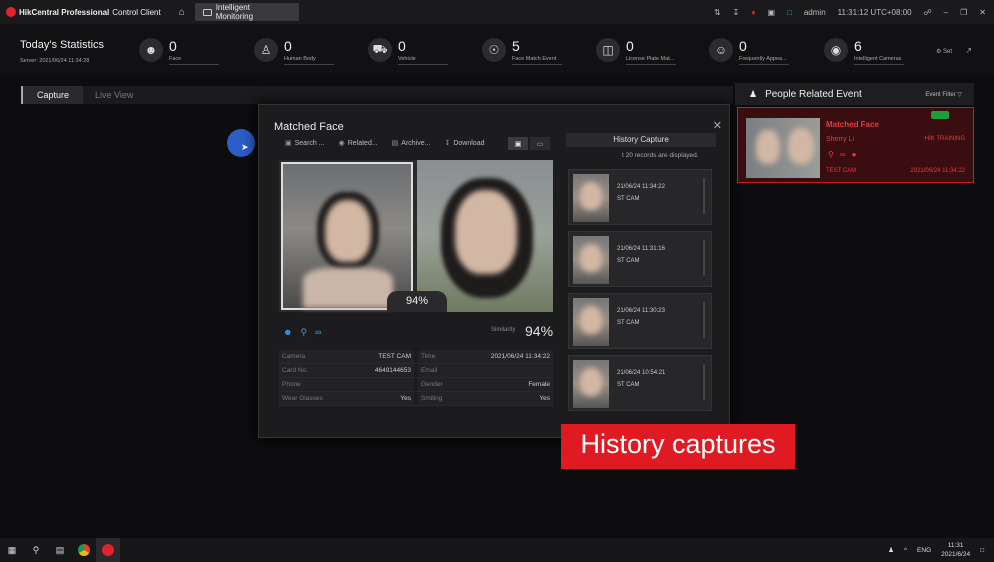 Image resolution: width=994 pixels, height=562 pixels. Describe the element at coordinates (936, 550) in the screenshot. I see `system-tray: ♟ ^ ENG 11:31 2021/6/24 □` at that location.